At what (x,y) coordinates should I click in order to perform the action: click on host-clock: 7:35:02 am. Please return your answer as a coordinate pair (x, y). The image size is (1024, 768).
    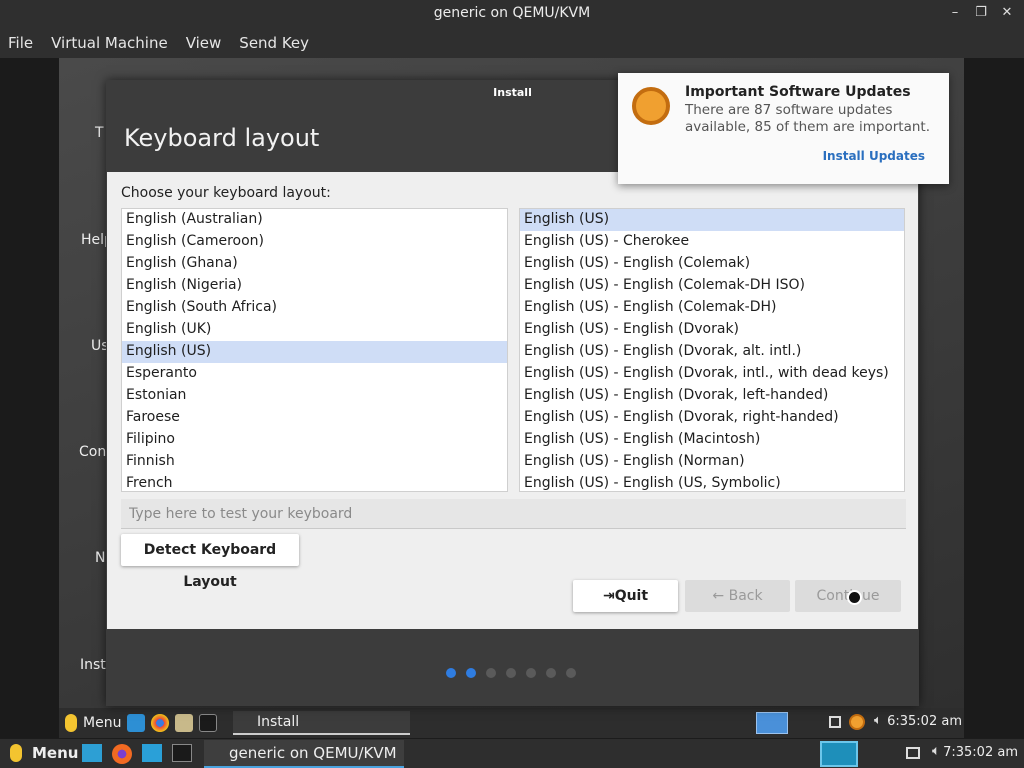
    Looking at the image, I should click on (980, 752).